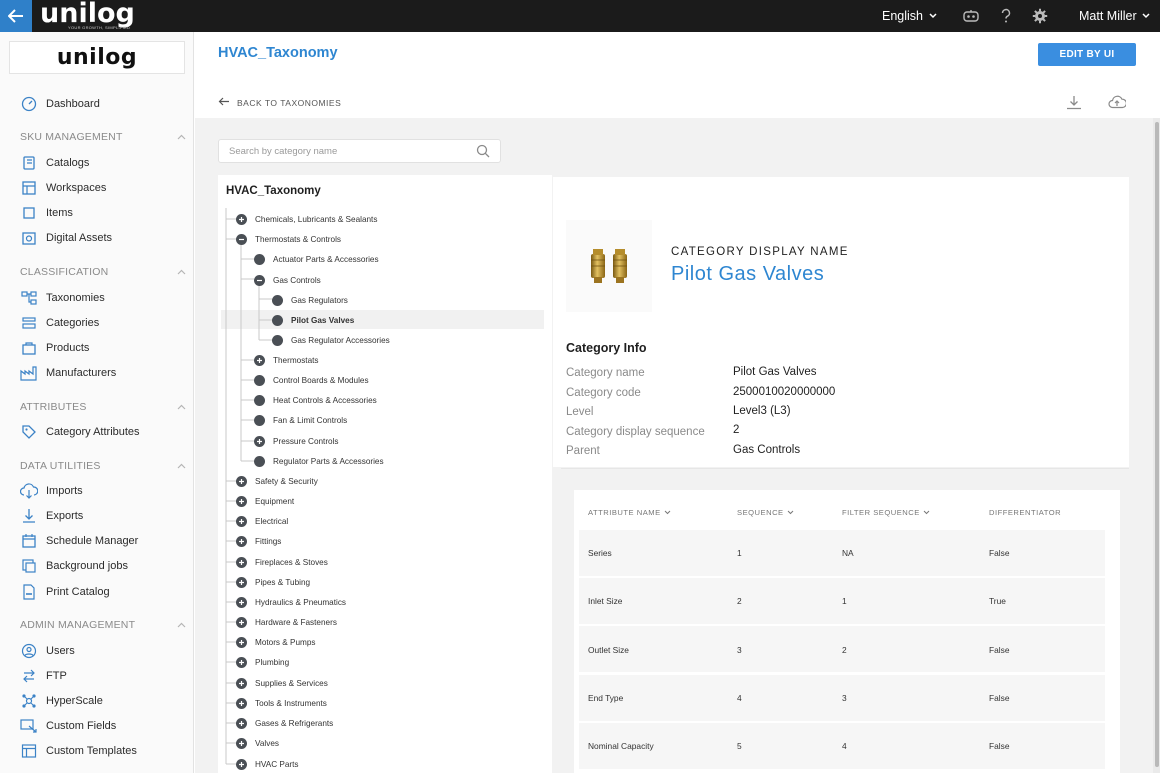 The width and height of the screenshot is (1160, 773). Describe the element at coordinates (306, 219) in the screenshot. I see `tree-node-chemicals: Chemicals, Lubricants & Sealants` at that location.